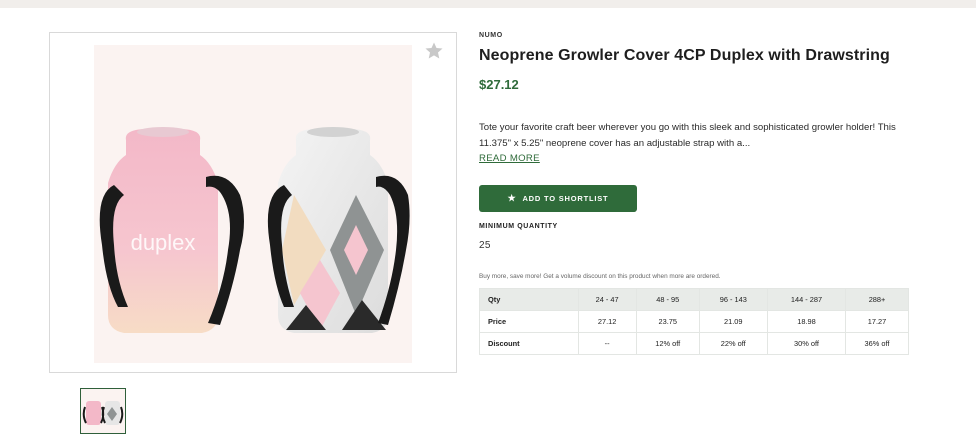  What do you see at coordinates (877, 343) in the screenshot?
I see `table-cell: 36% off` at bounding box center [877, 343].